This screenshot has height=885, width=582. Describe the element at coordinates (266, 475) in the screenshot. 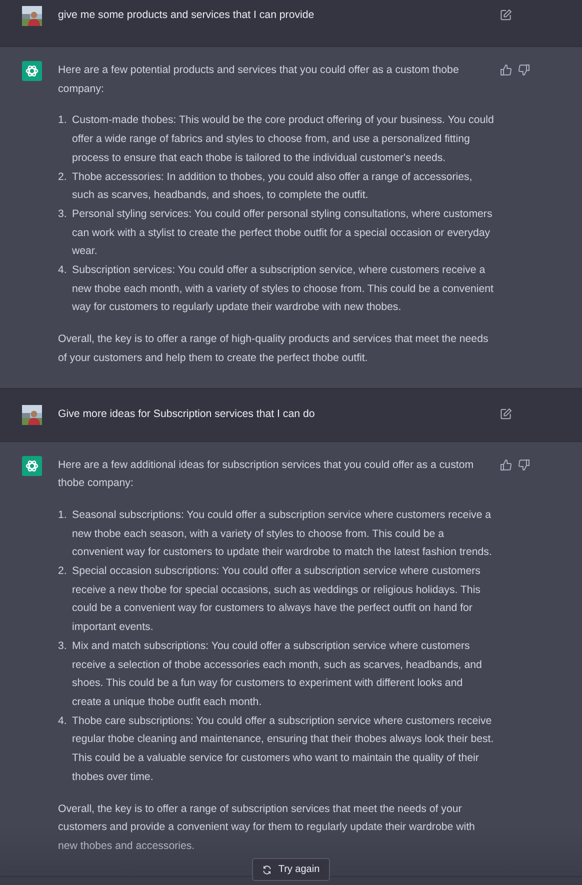

I see `response-paragraph: Here are a few additional ideas for subscription services that you could offer as a custom thobe company:` at that location.